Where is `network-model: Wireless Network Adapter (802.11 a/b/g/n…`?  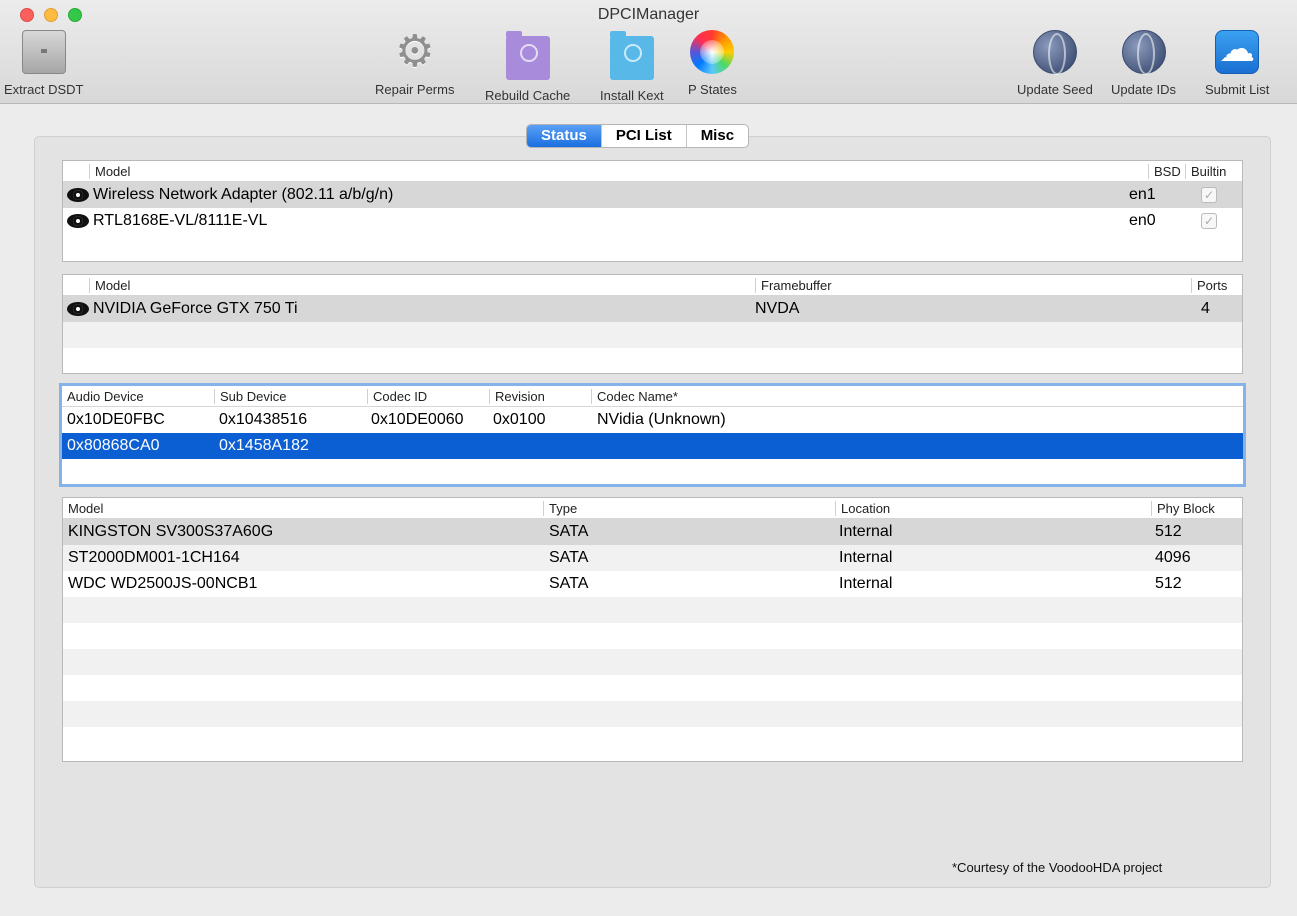 network-model: Wireless Network Adapter (802.11 a/b/g/n… is located at coordinates (243, 194).